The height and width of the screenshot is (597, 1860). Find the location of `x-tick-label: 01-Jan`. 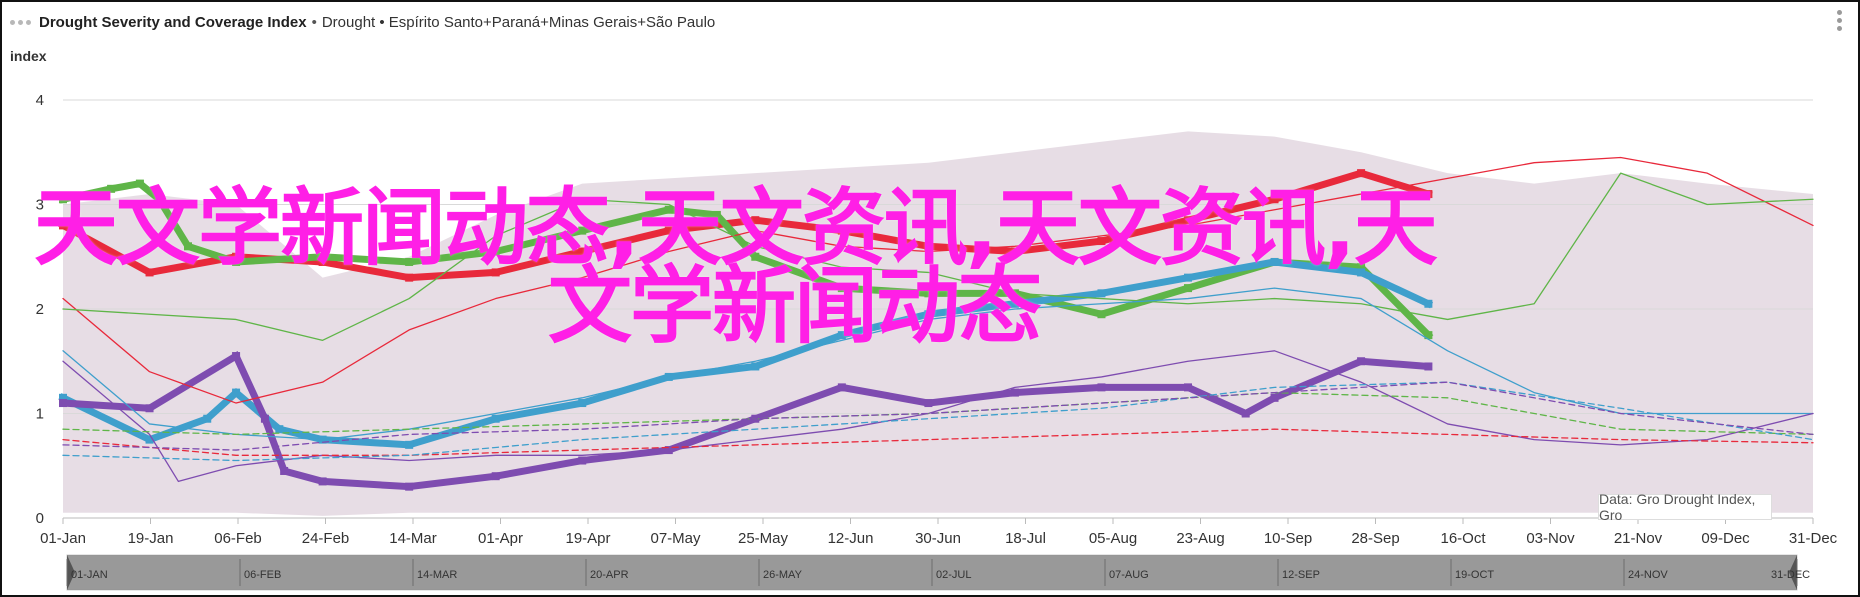

x-tick-label: 01-Jan is located at coordinates (63, 538).